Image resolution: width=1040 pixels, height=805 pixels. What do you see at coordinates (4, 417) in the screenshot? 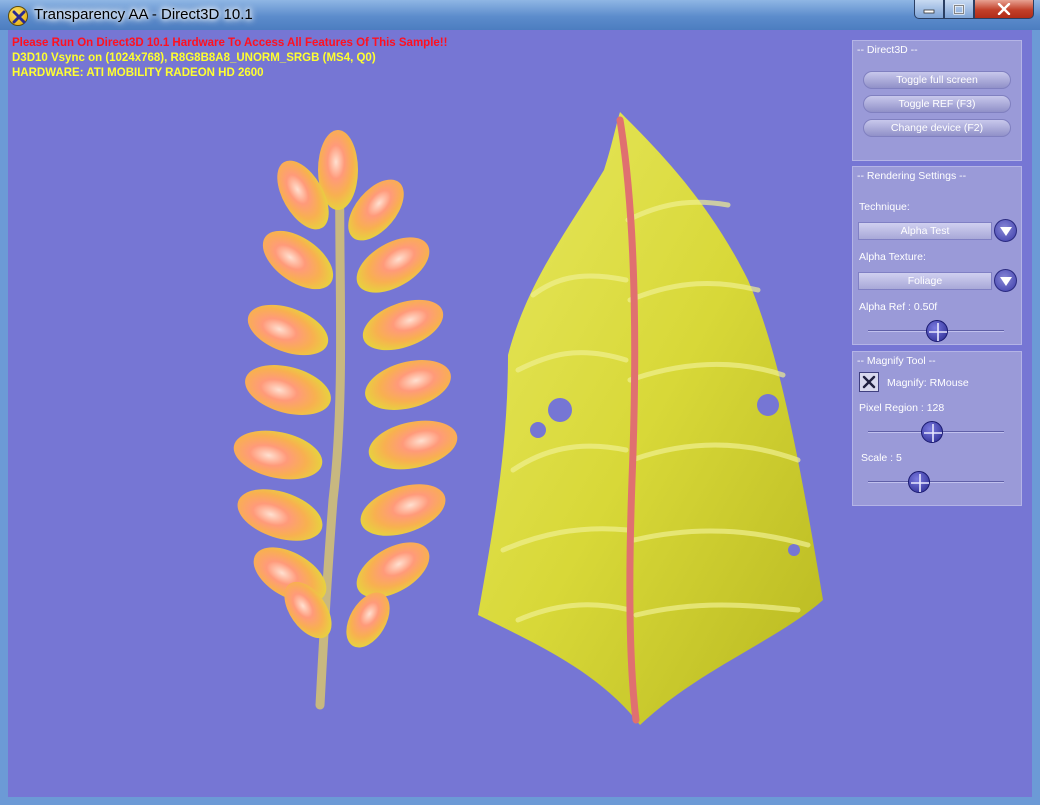
I see `window-frame-left` at bounding box center [4, 417].